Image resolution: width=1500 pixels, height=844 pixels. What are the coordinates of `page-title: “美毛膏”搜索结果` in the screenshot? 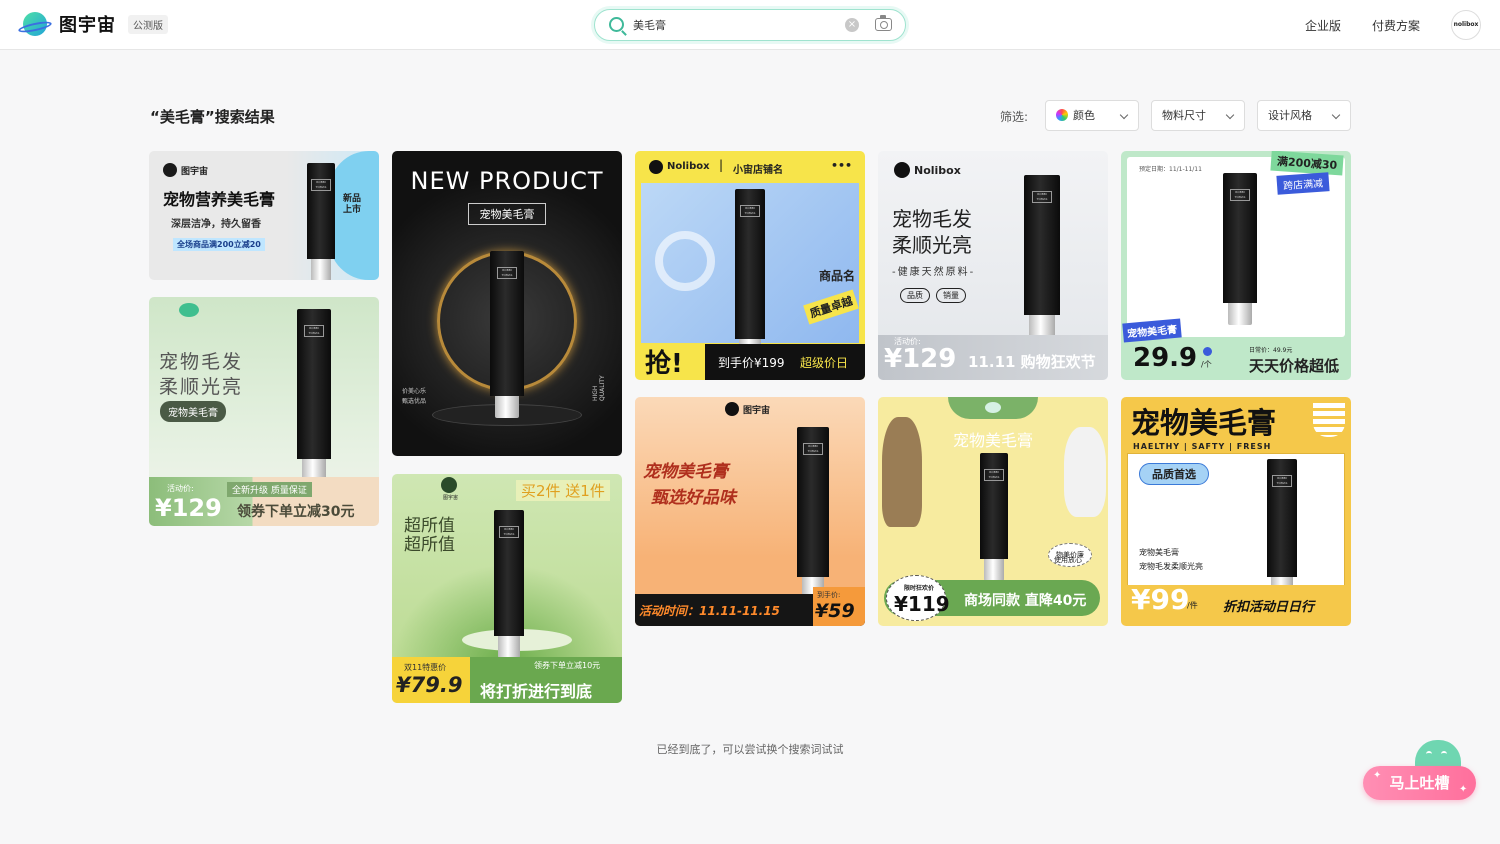 It's located at (212, 117).